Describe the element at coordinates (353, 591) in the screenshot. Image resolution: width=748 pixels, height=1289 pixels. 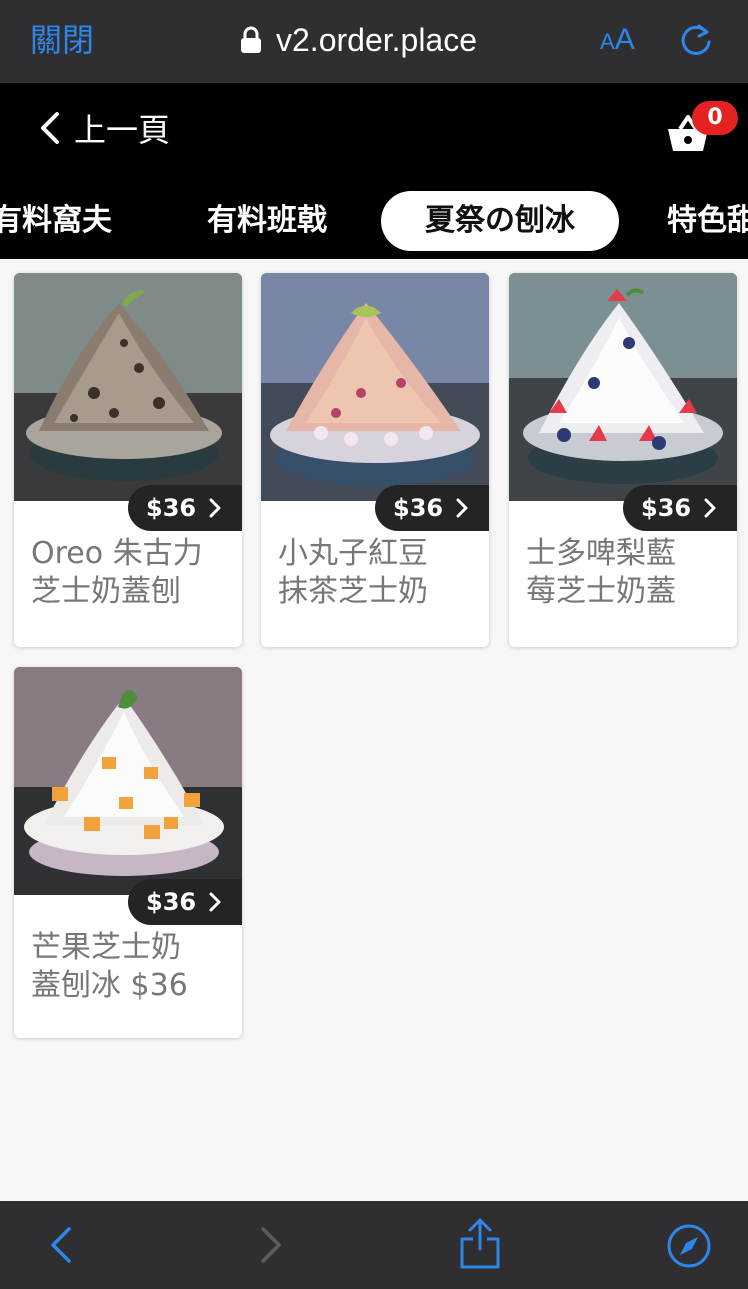
I see `product-name-line2: 抹茶芝士奶` at that location.